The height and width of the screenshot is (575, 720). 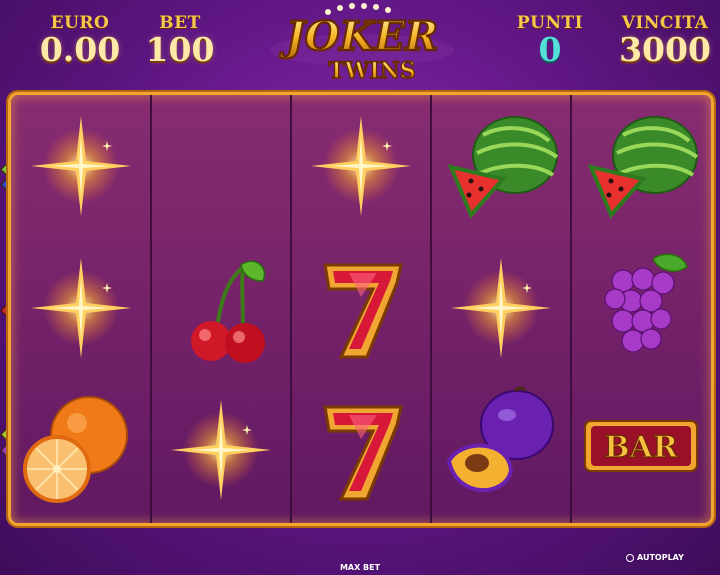 I want to click on autoplay-button: AUTOPLAY, so click(x=655, y=557).